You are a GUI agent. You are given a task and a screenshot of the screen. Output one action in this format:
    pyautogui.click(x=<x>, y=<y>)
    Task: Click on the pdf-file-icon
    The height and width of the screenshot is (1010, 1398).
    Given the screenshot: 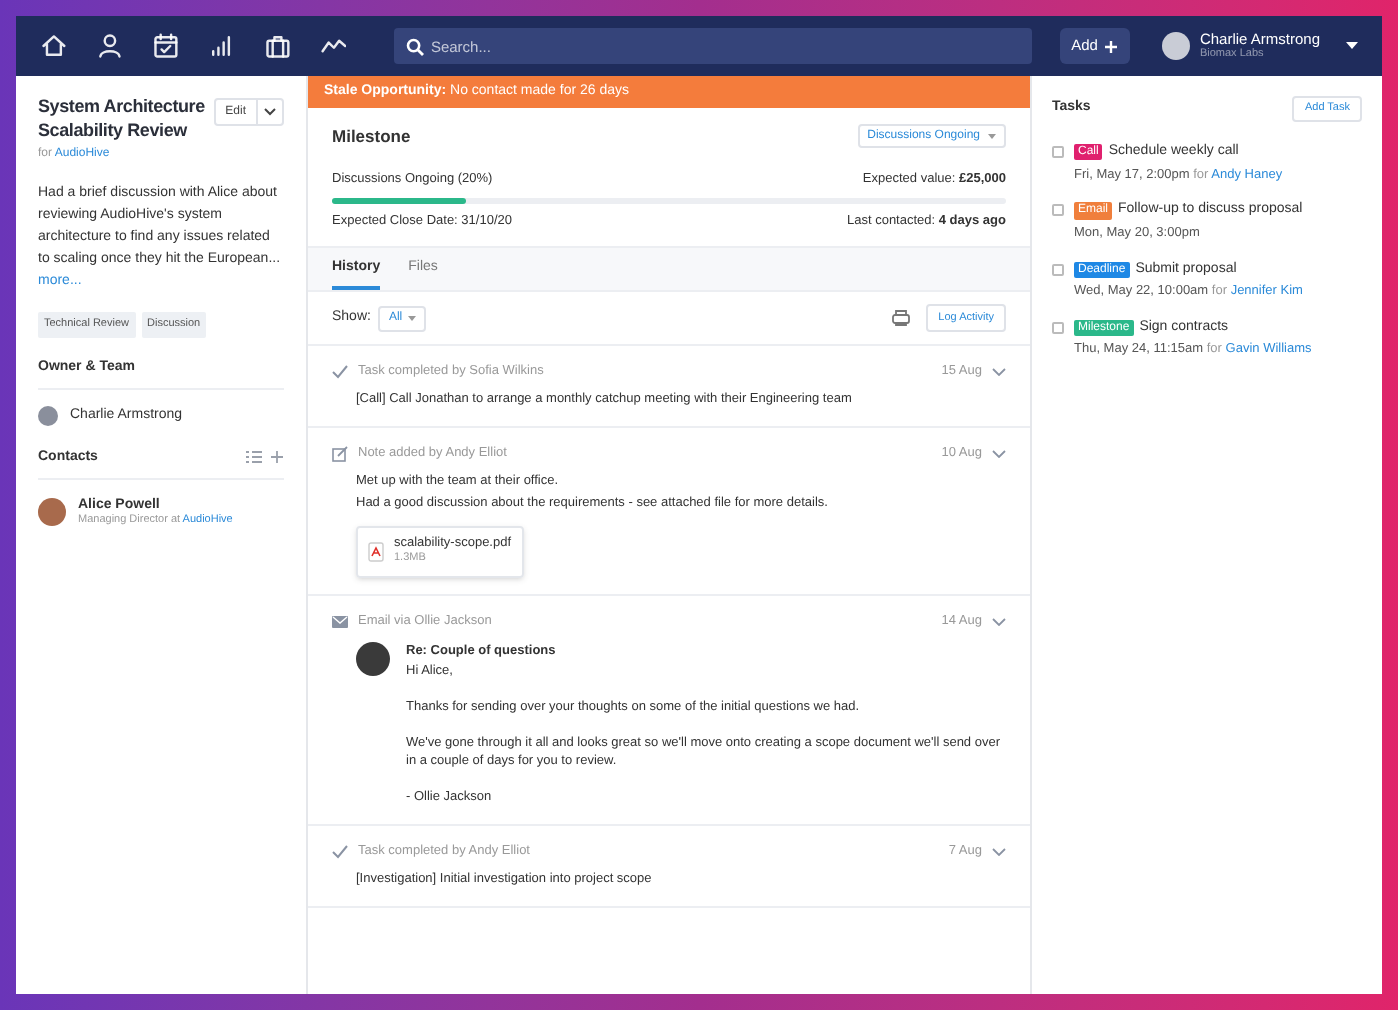 What is the action you would take?
    pyautogui.click(x=376, y=551)
    